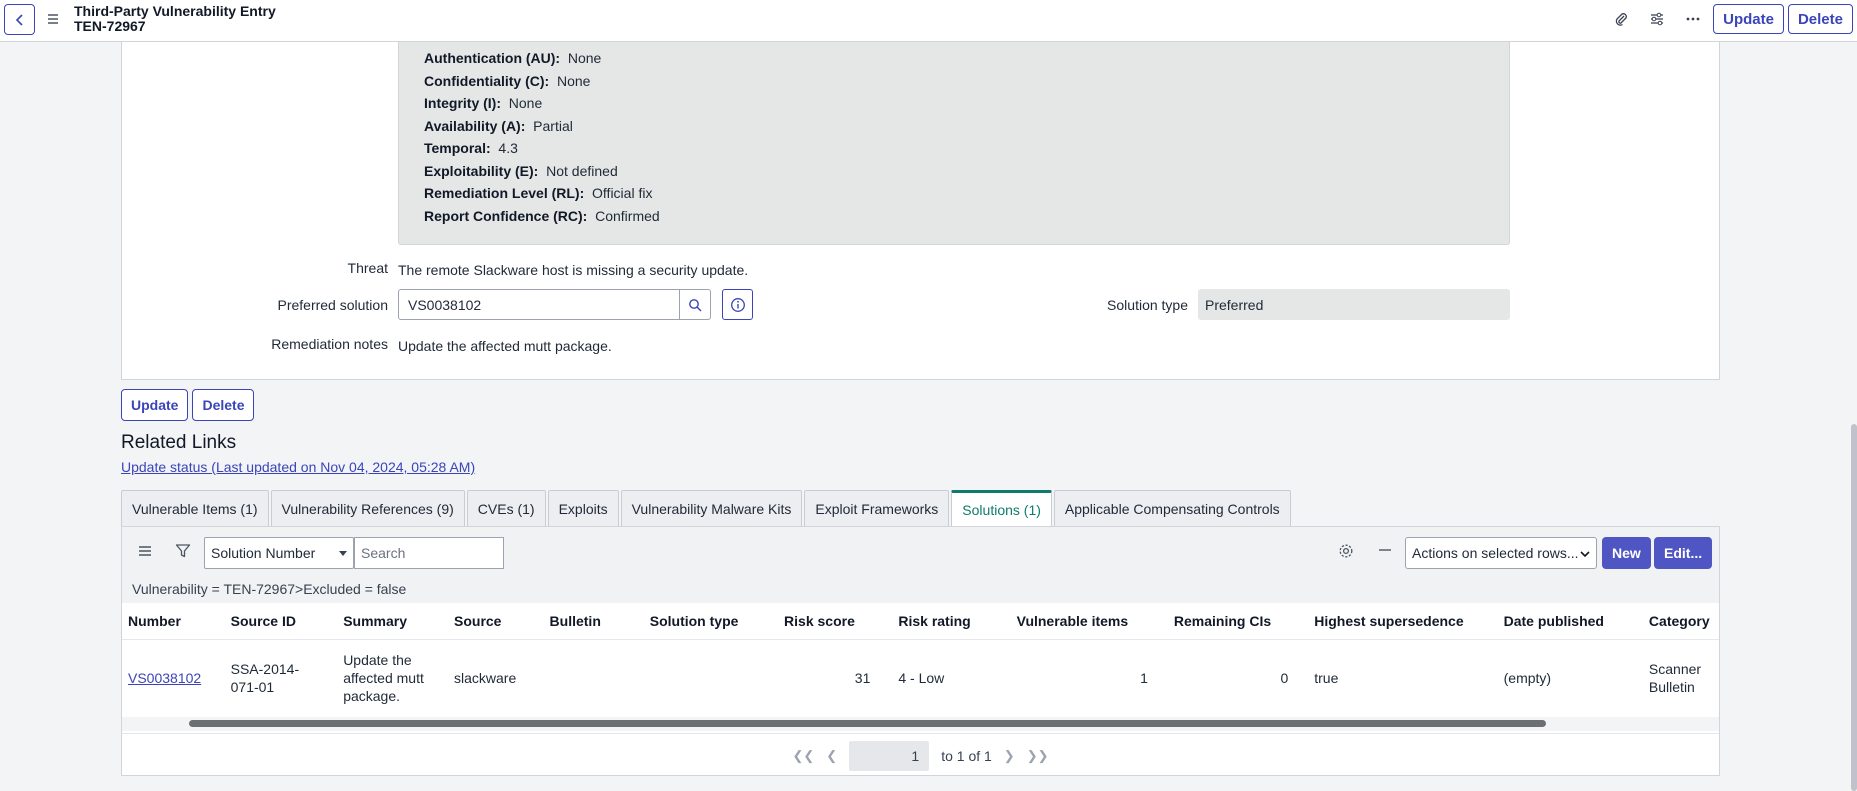 This screenshot has width=1857, height=791. What do you see at coordinates (831, 756) in the screenshot?
I see `previous-page-icon: ❮` at bounding box center [831, 756].